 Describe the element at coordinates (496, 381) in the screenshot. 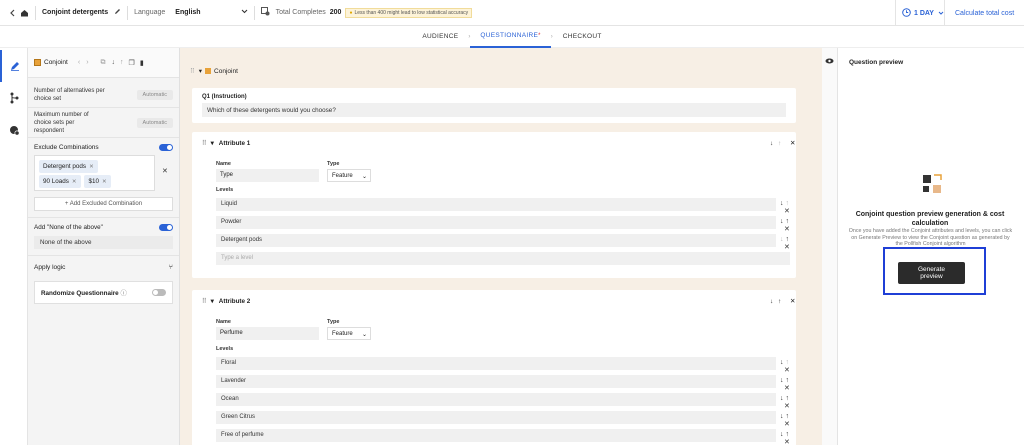

I see `level-input: Lavender` at that location.